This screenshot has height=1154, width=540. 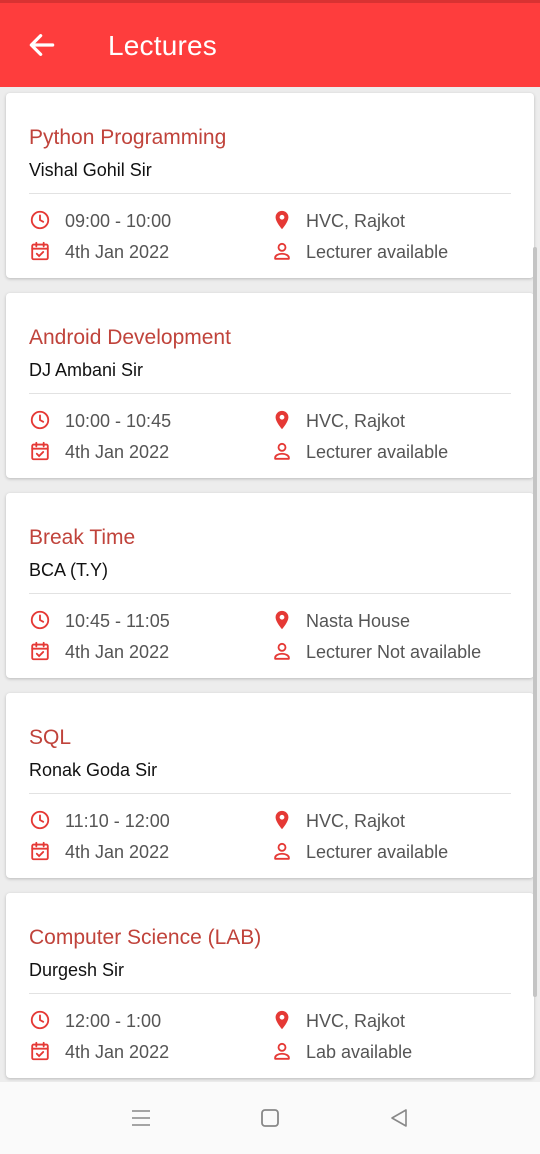 What do you see at coordinates (359, 1052) in the screenshot?
I see `lecture-availability: Lab available` at bounding box center [359, 1052].